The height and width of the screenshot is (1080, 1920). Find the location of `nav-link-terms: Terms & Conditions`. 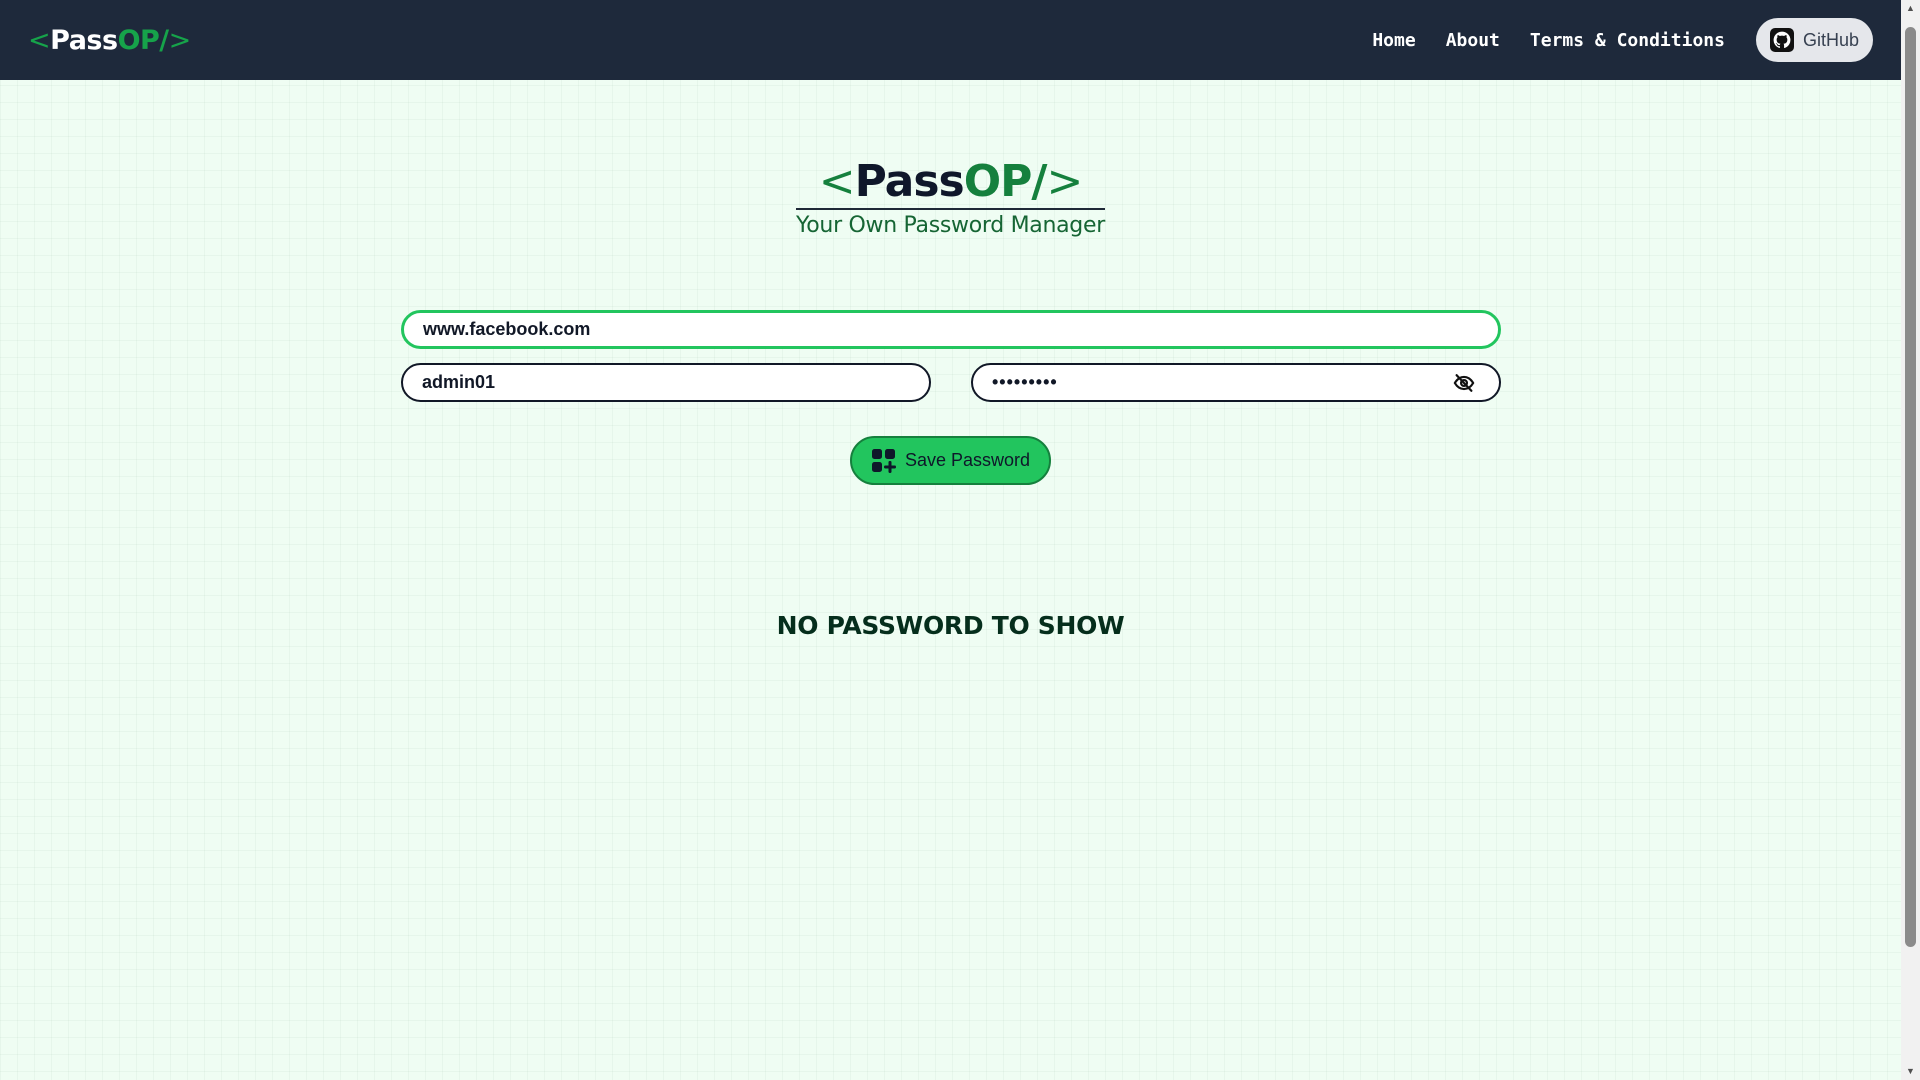

nav-link-terms: Terms & Conditions is located at coordinates (1627, 40).